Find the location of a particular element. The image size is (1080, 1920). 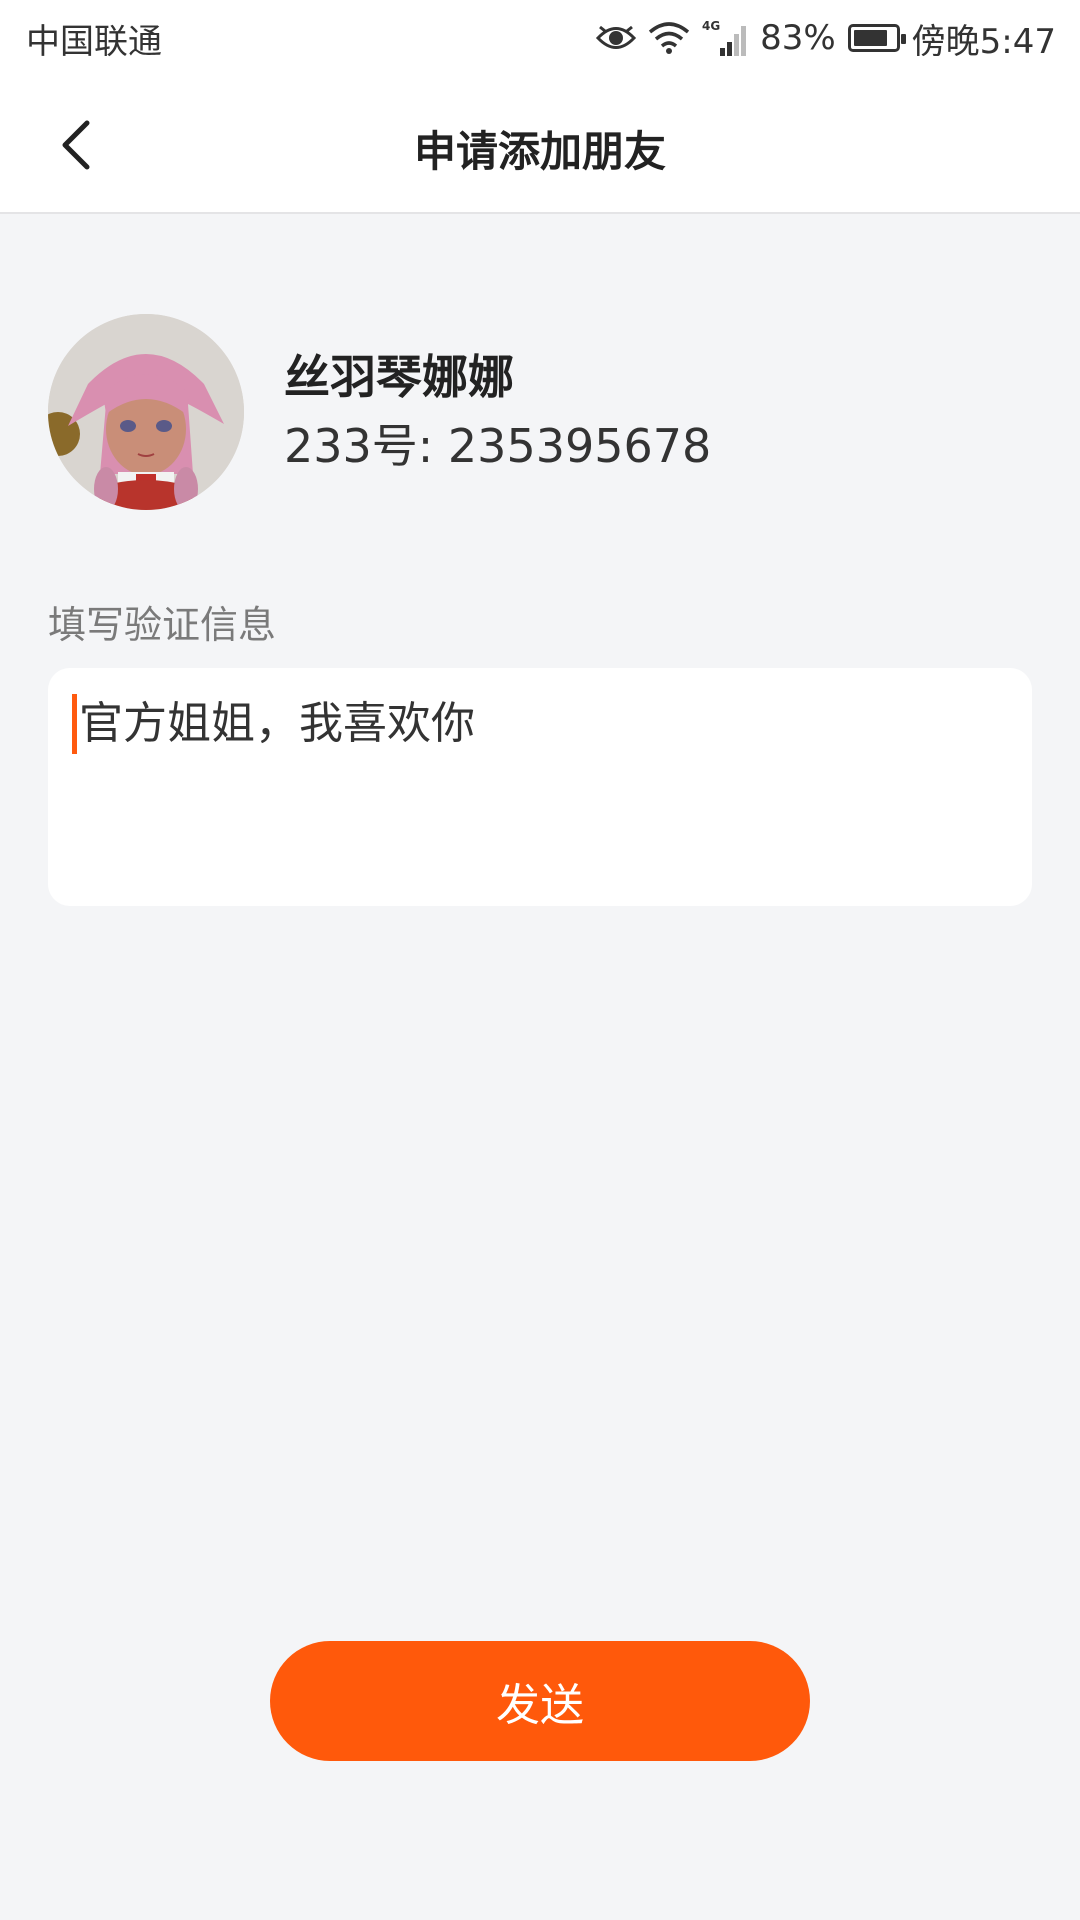

verification-message-input: 官方姐姐，我喜欢你 is located at coordinates (540, 787).